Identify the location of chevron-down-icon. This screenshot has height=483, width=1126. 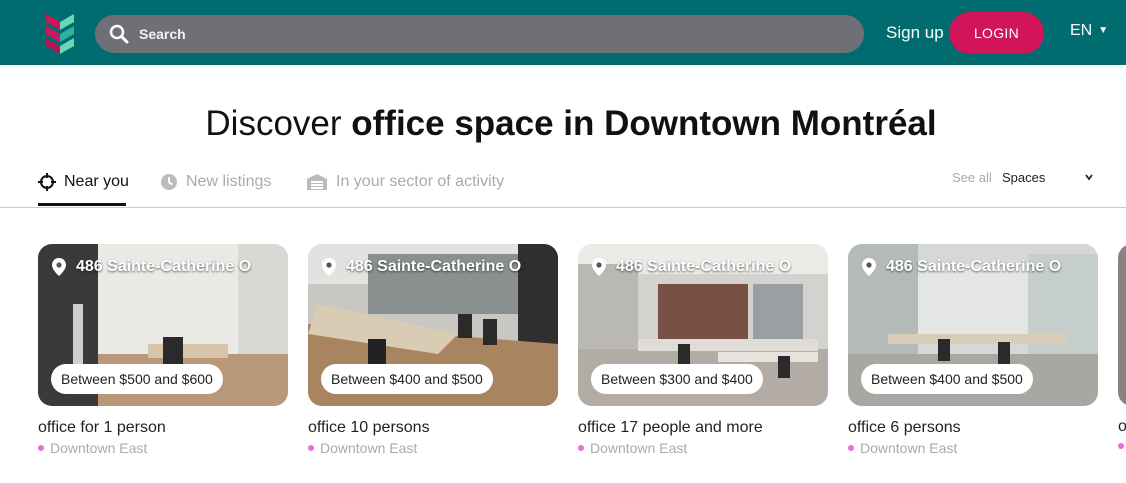
(1089, 177).